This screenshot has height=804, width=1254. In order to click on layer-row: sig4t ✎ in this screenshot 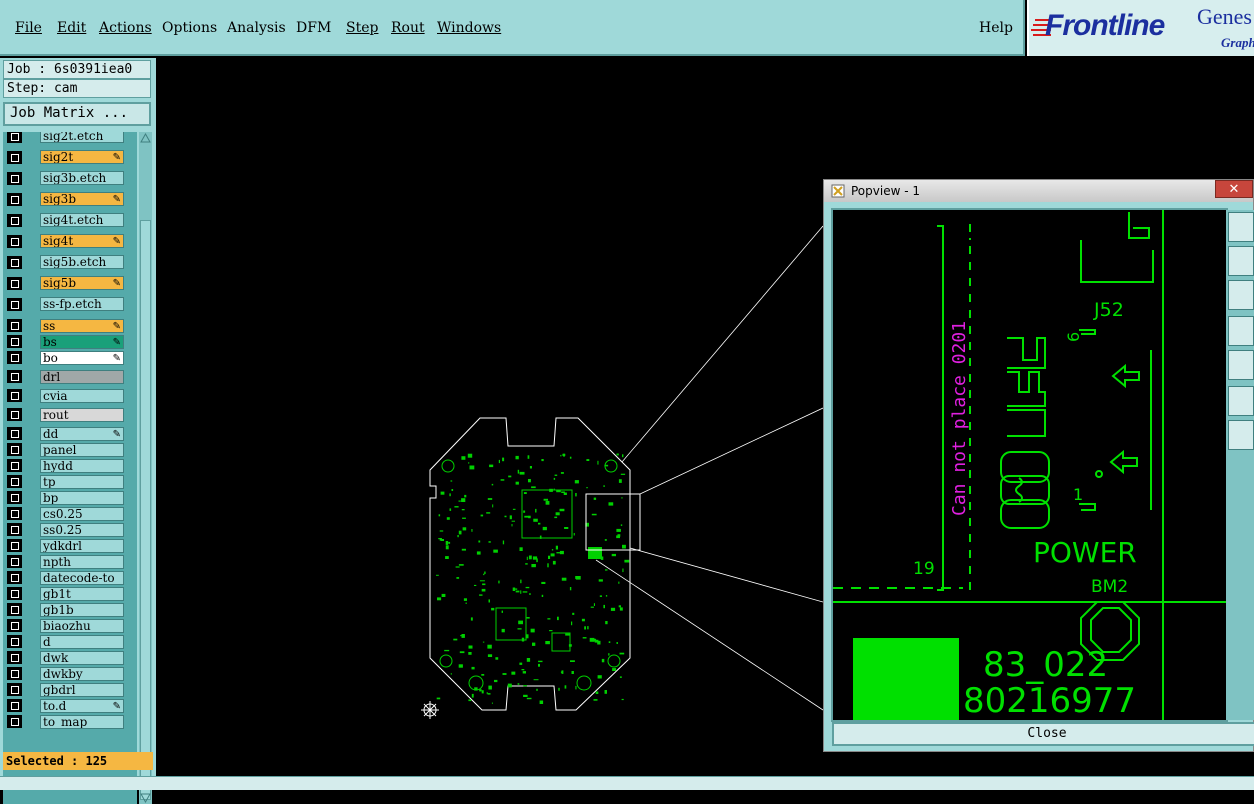, I will do `click(70, 241)`.